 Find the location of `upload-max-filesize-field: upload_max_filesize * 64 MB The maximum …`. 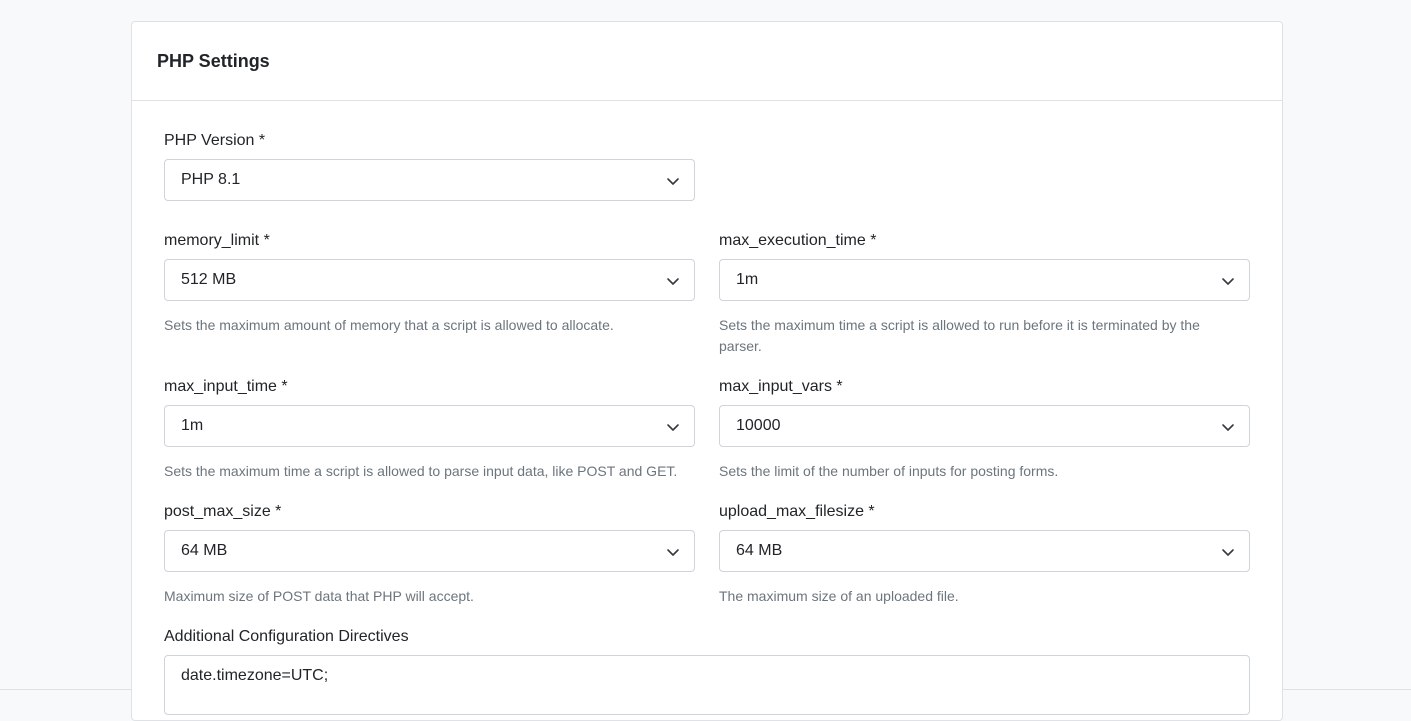

upload-max-filesize-field: upload_max_filesize * 64 MB The maximum … is located at coordinates (984, 553).